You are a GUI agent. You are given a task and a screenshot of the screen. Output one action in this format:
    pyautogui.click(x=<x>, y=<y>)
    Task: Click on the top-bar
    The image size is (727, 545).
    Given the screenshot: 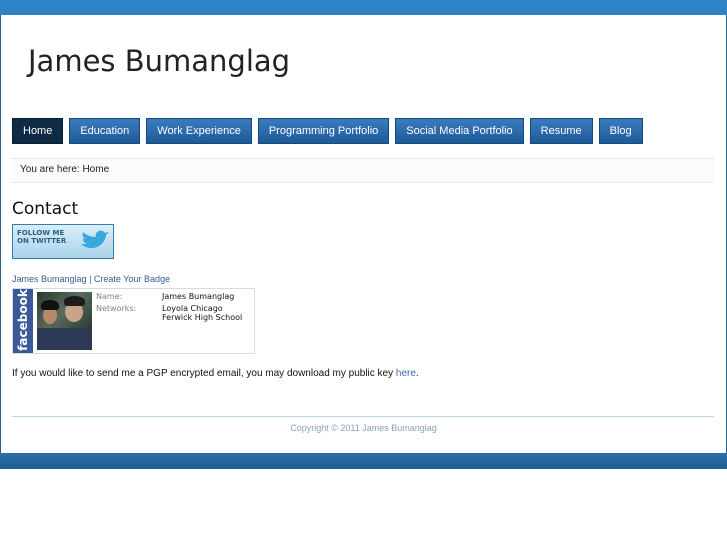 What is the action you would take?
    pyautogui.click(x=363, y=7)
    